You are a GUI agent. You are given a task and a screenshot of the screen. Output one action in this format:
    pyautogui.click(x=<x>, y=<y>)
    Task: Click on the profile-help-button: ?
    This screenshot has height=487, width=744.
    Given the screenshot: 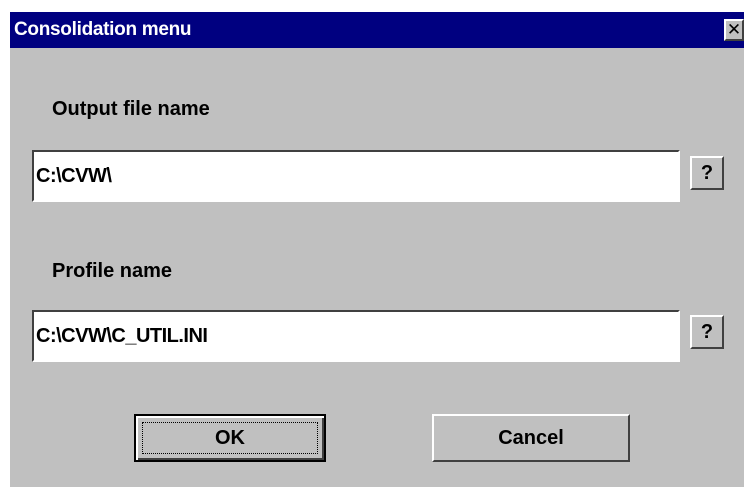 What is the action you would take?
    pyautogui.click(x=707, y=332)
    